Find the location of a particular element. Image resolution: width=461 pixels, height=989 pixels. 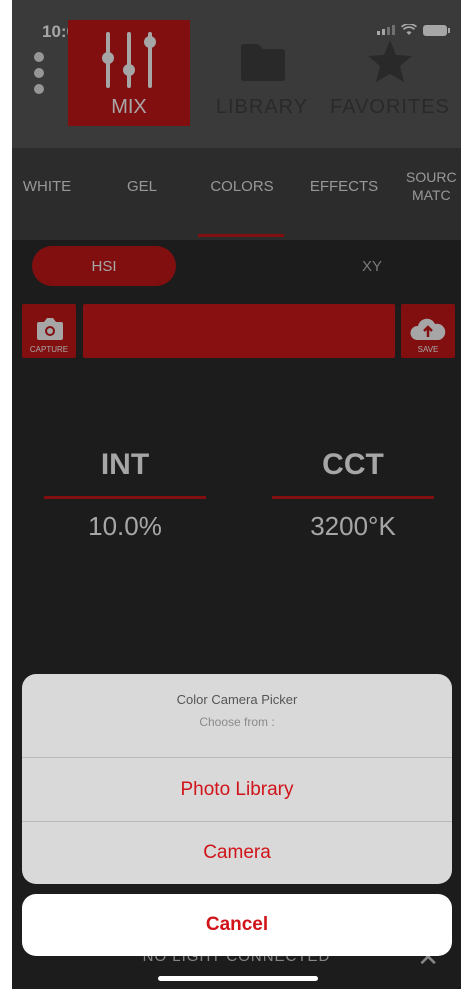

action-sheet-message: Choose from : is located at coordinates (237, 722).